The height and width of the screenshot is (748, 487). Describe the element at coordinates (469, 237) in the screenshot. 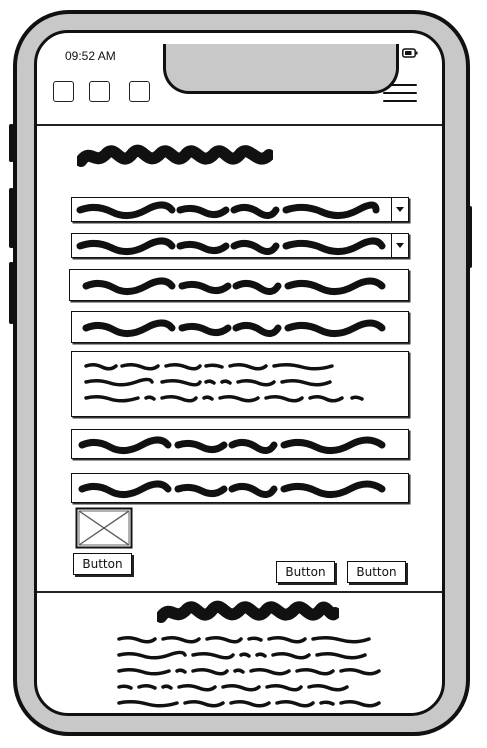

I see `phone-power-button` at that location.